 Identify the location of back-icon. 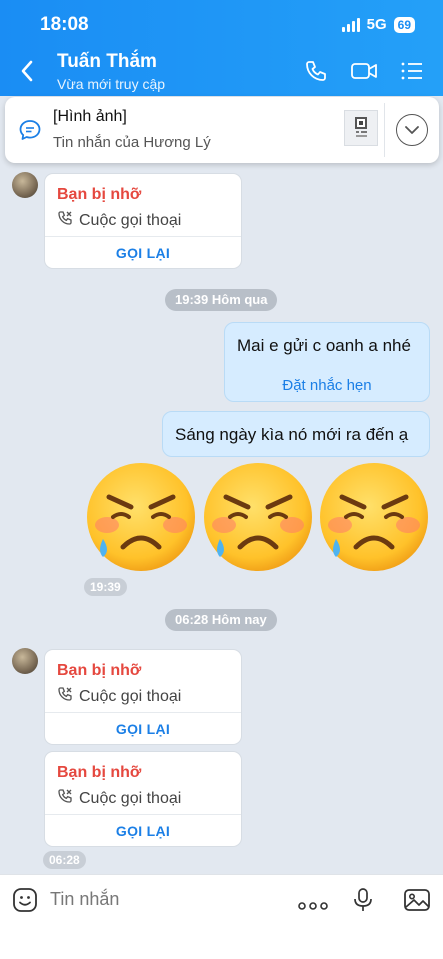
(27, 73).